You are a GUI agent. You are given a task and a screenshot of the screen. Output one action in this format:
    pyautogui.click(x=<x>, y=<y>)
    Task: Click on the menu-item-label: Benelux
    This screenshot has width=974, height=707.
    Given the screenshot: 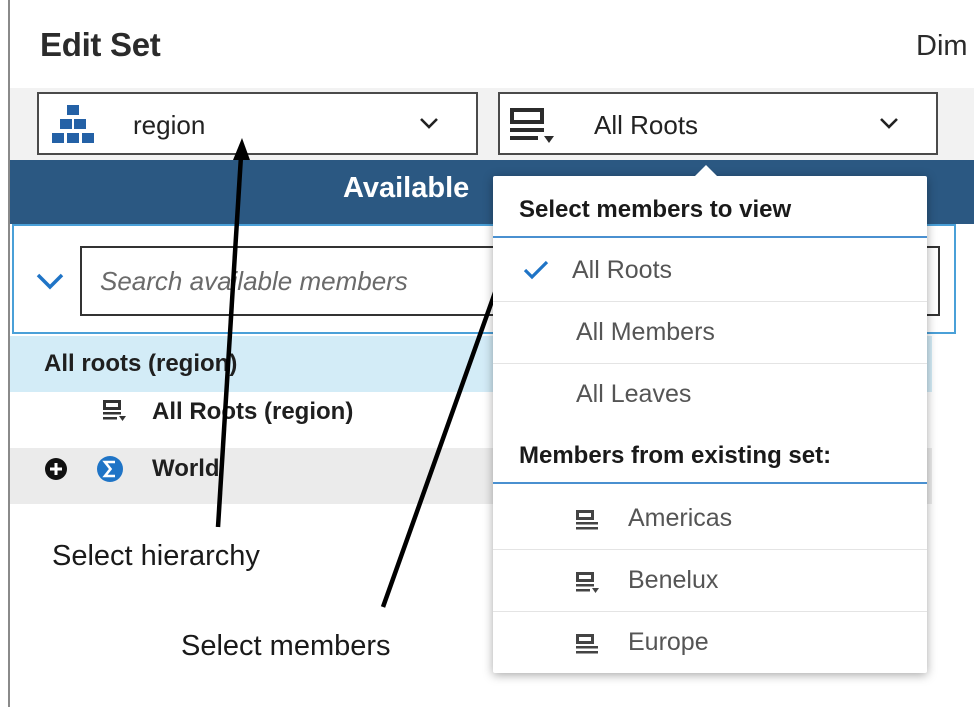 What is the action you would take?
    pyautogui.click(x=673, y=580)
    